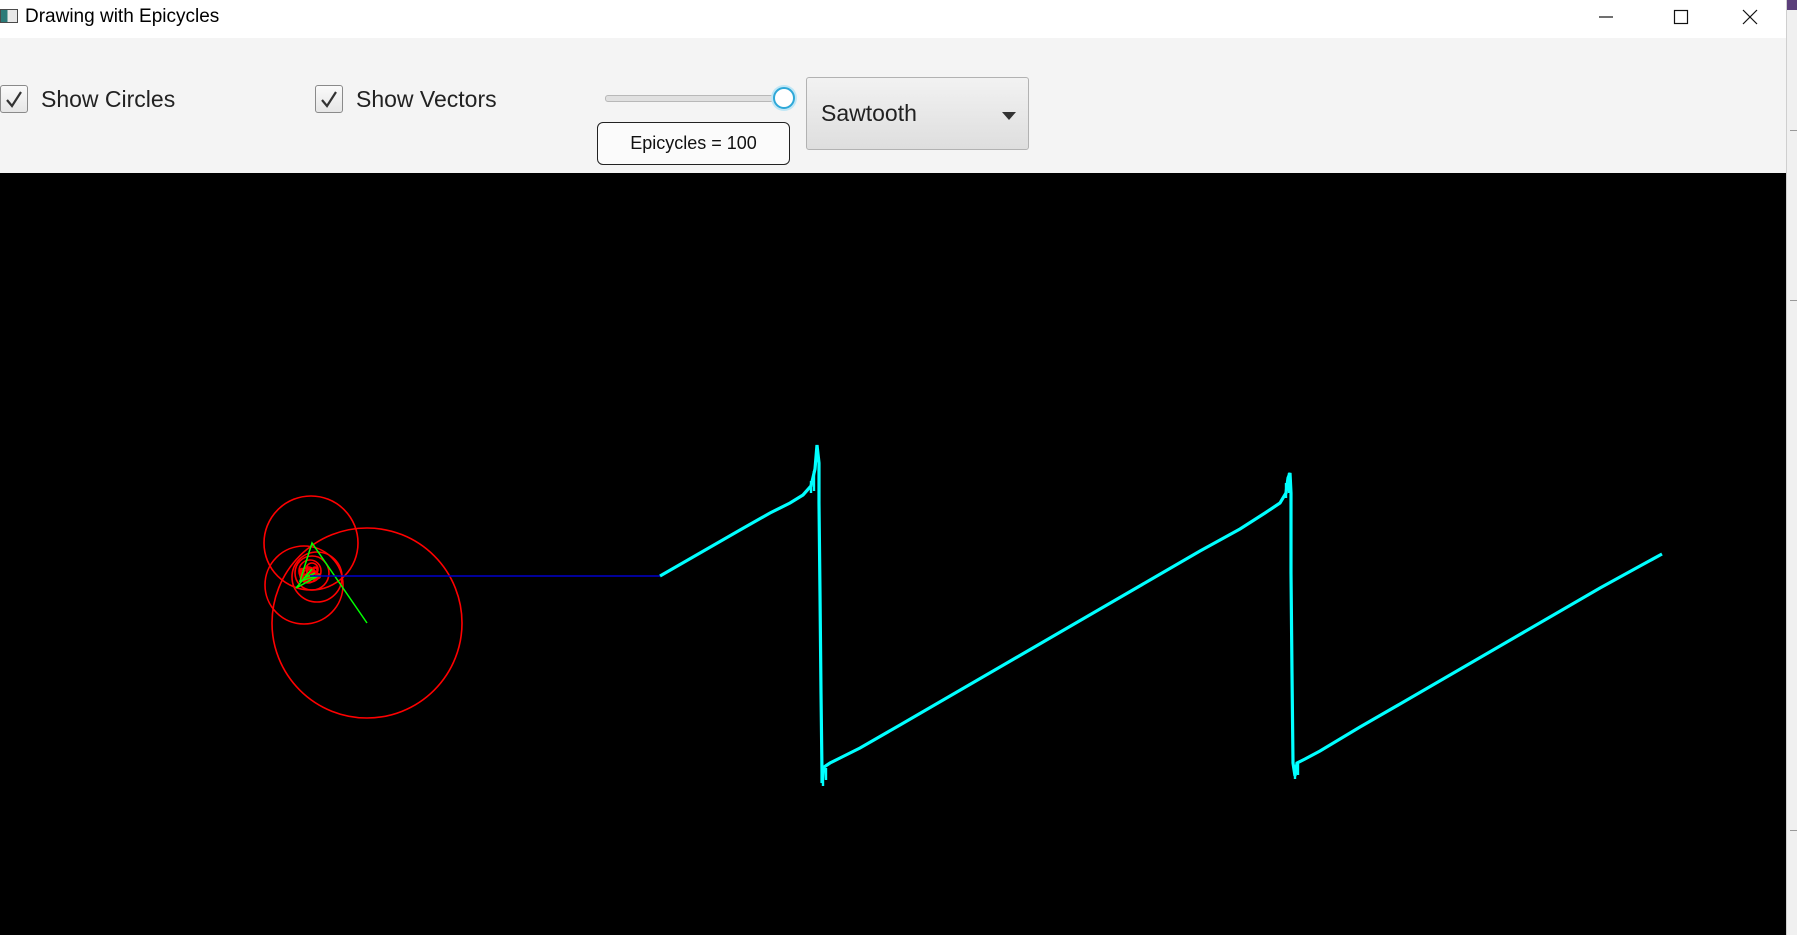 The height and width of the screenshot is (940, 1797). What do you see at coordinates (1054, 628) in the screenshot?
I see `gibbs-ringing` at bounding box center [1054, 628].